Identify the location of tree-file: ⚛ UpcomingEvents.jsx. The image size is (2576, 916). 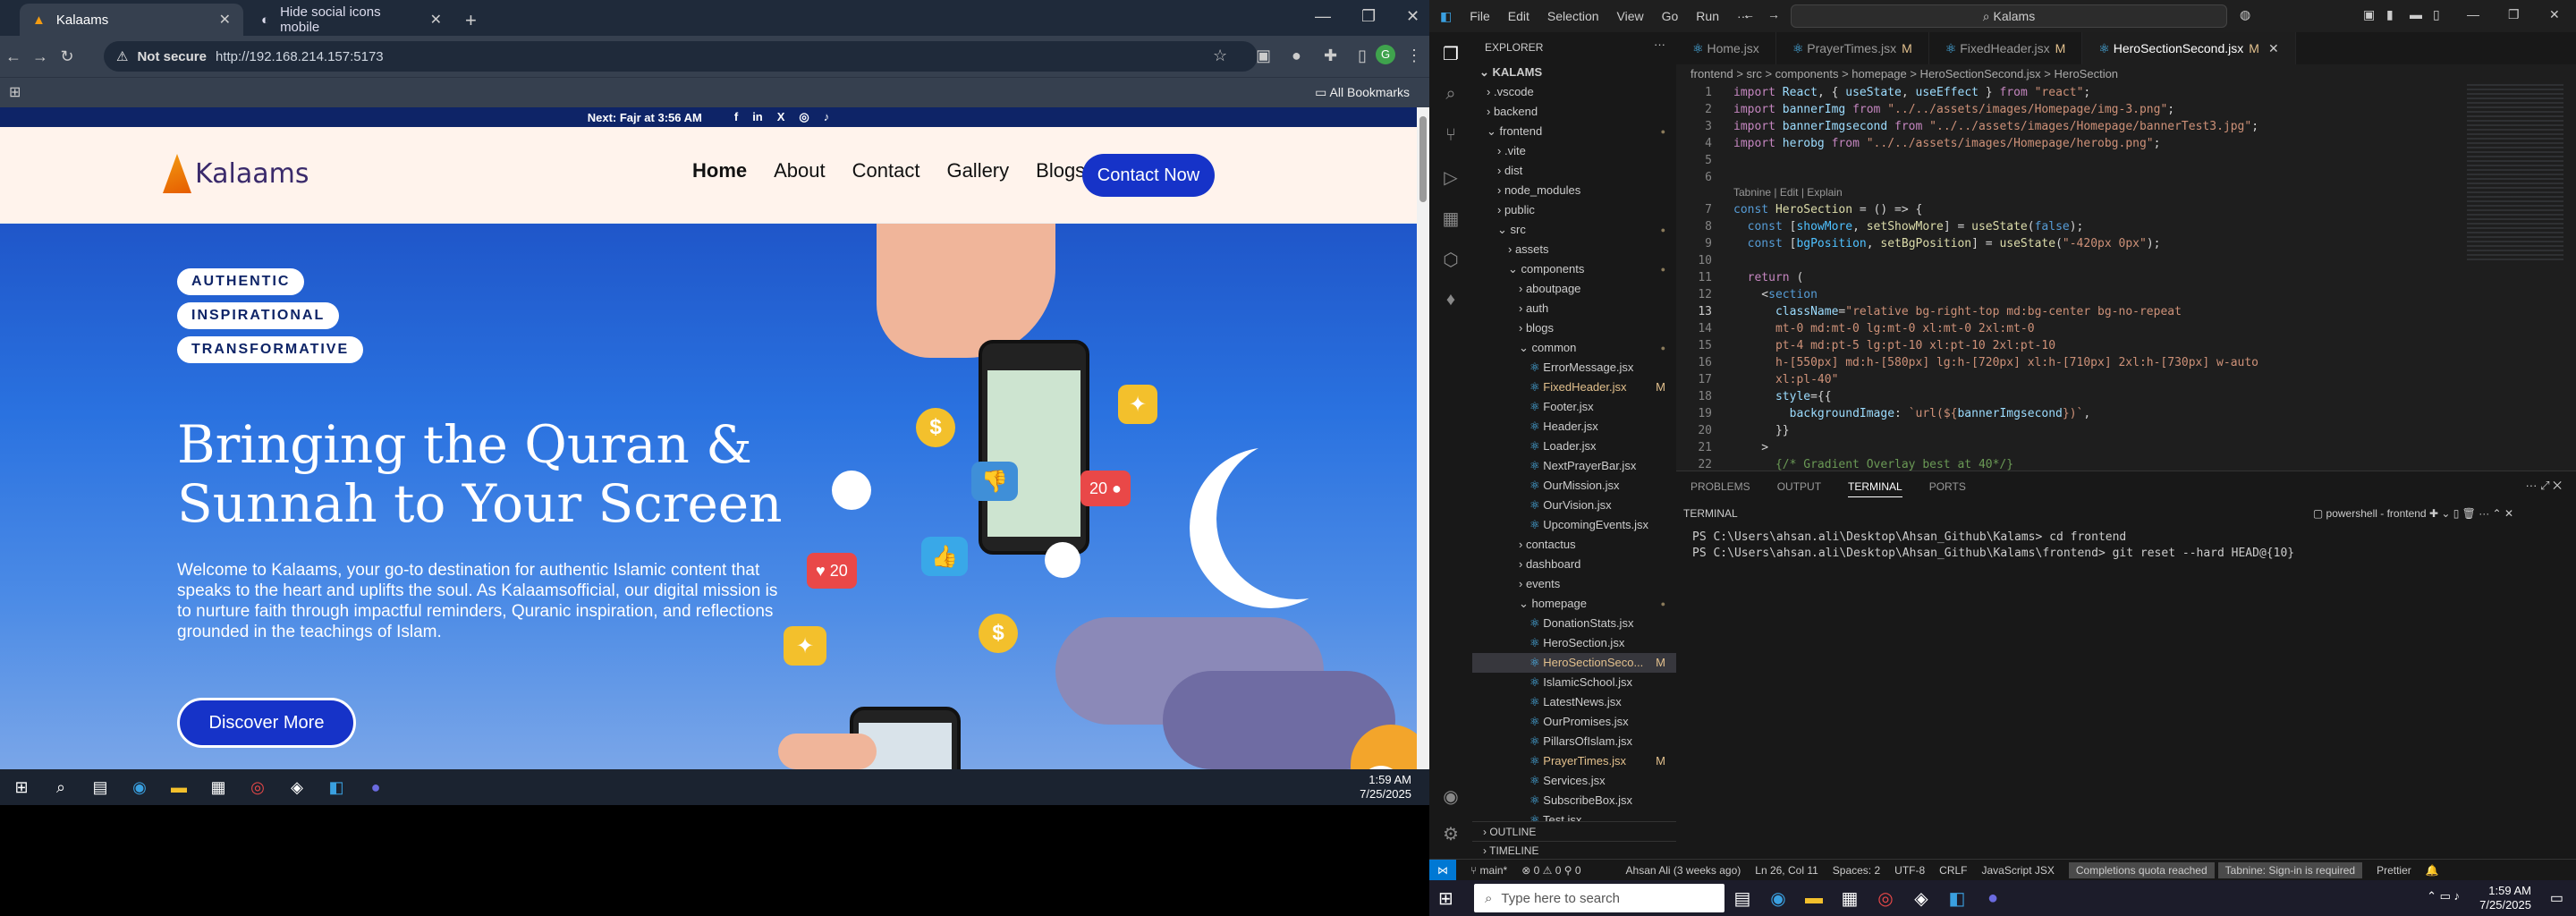
(1574, 525).